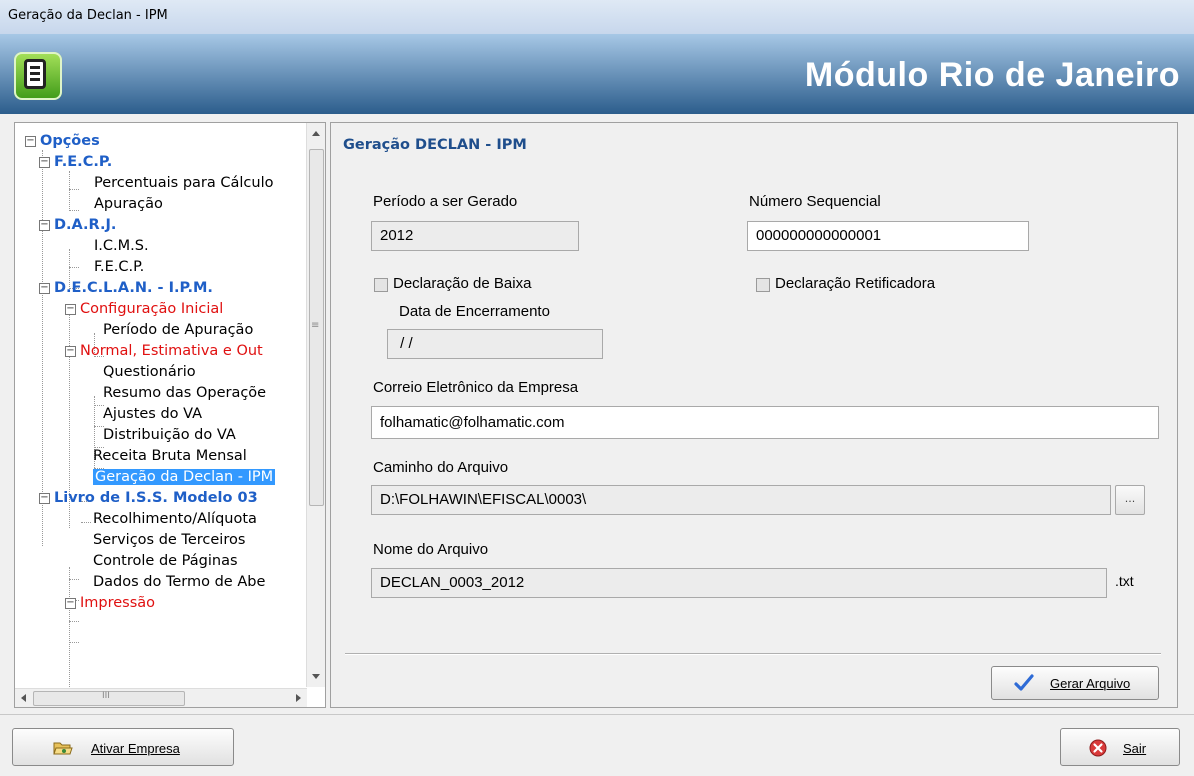  I want to click on nome-arquivo-label: Nome do Arquivo, so click(431, 549).